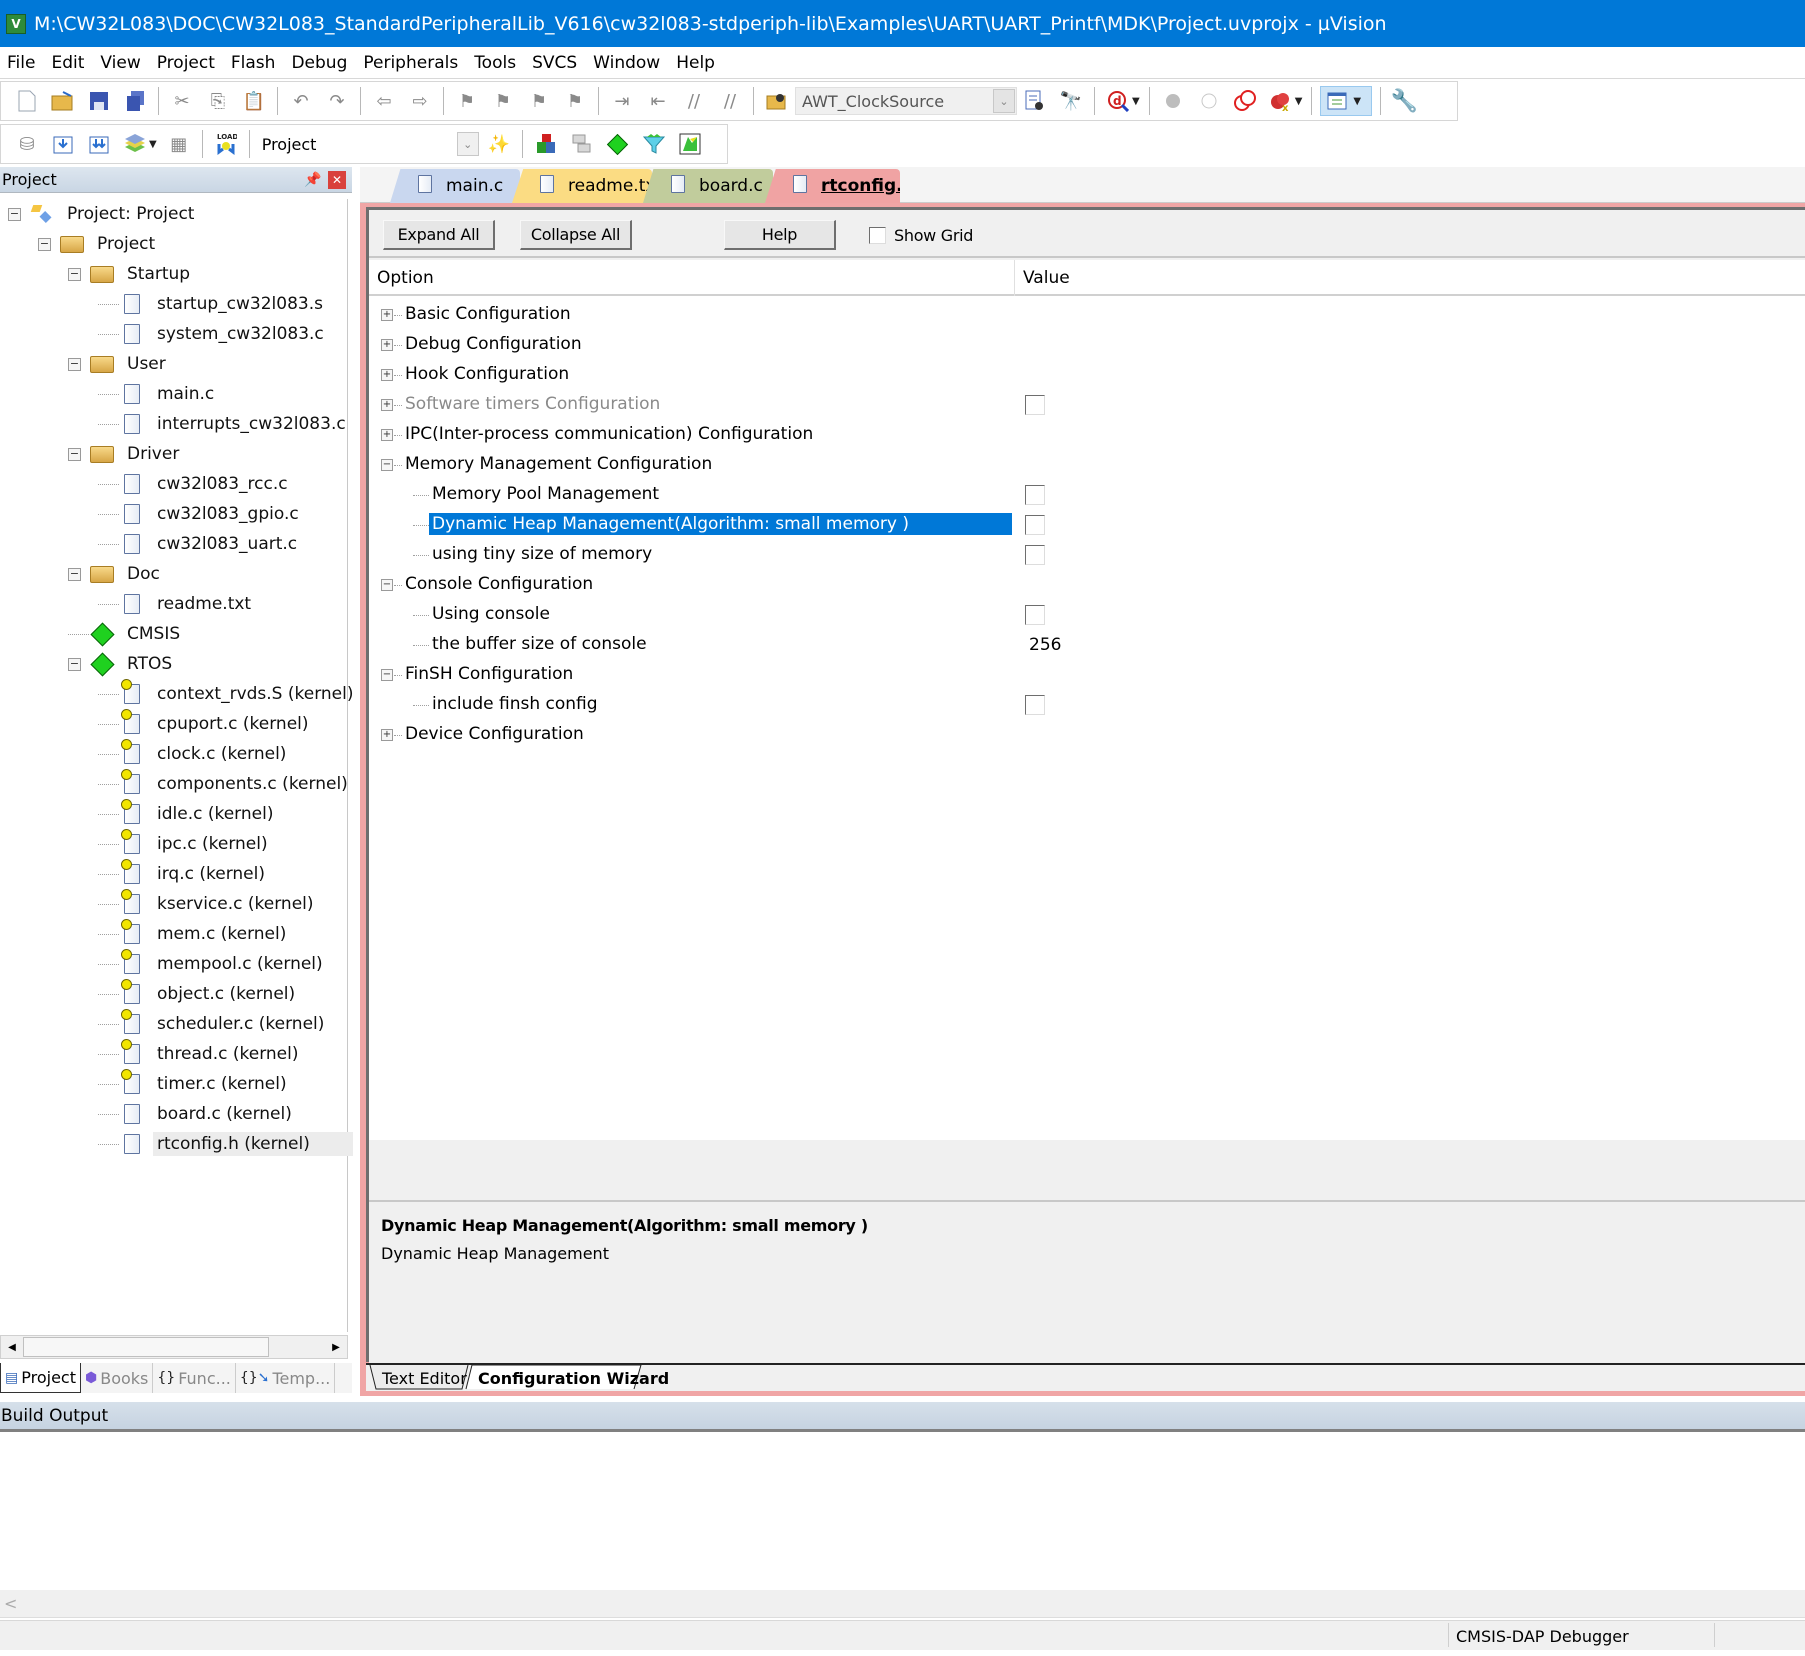  Describe the element at coordinates (467, 101) in the screenshot. I see `bookmark-icon: ⚑` at that location.